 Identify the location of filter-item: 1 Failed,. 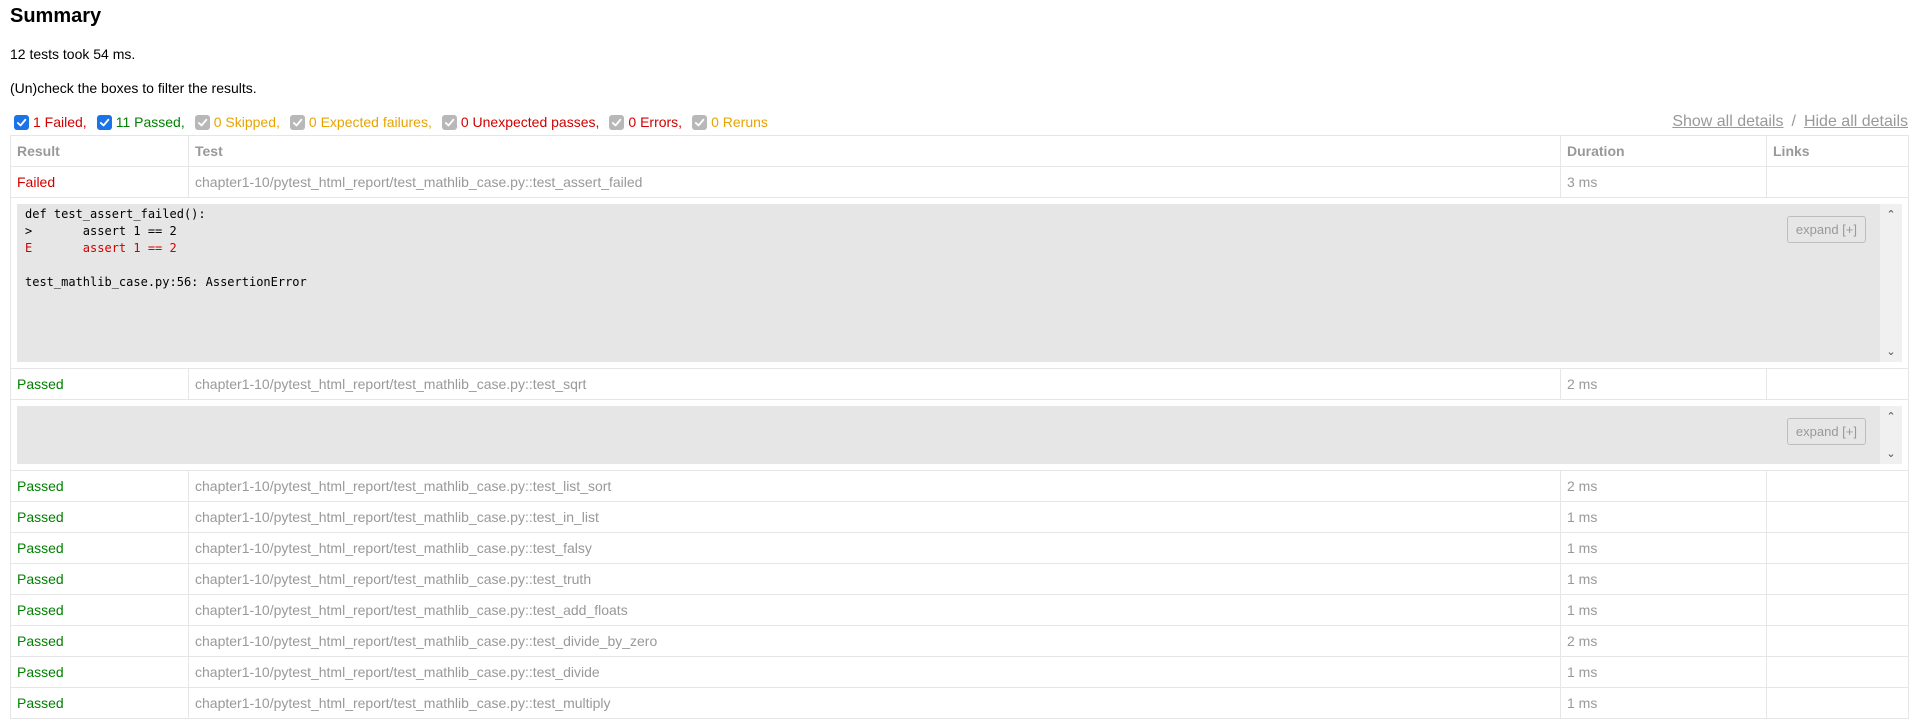
(48, 122).